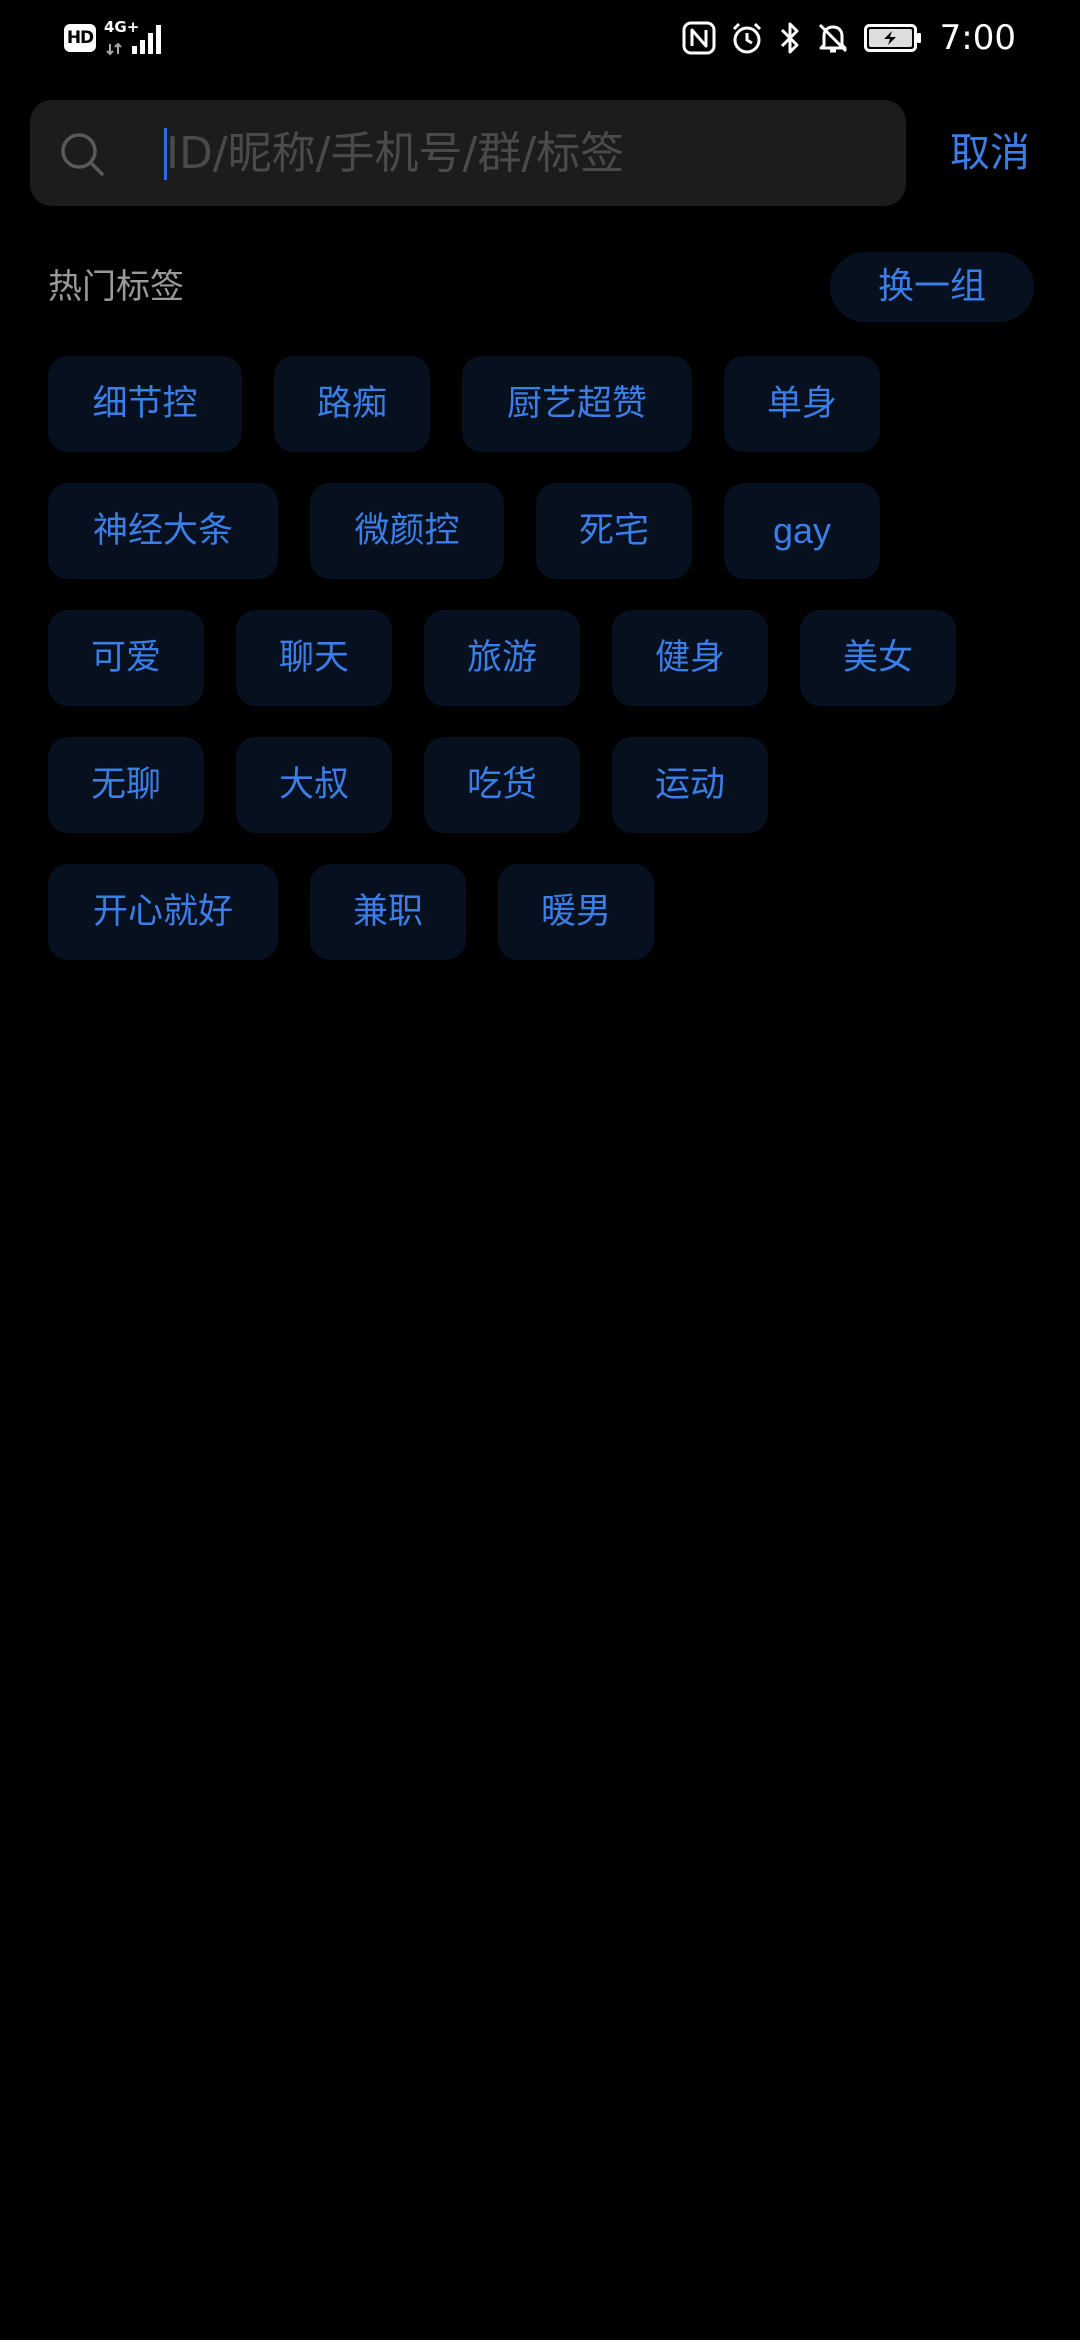 This screenshot has height=2340, width=1080. What do you see at coordinates (540, 38) in the screenshot?
I see `status-bar: HD 4G+ 7:00` at bounding box center [540, 38].